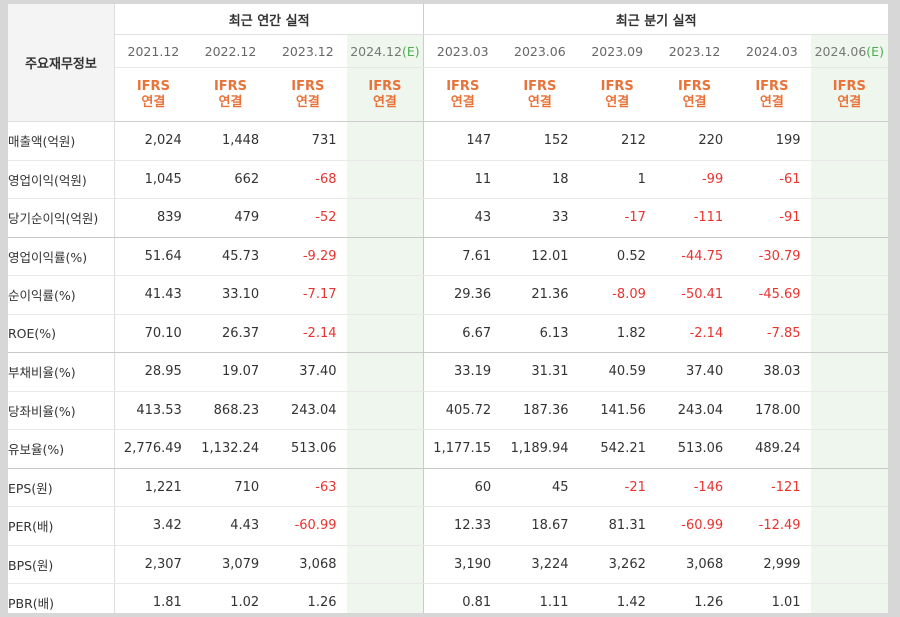  I want to click on value-cell: -2.14, so click(694, 333).